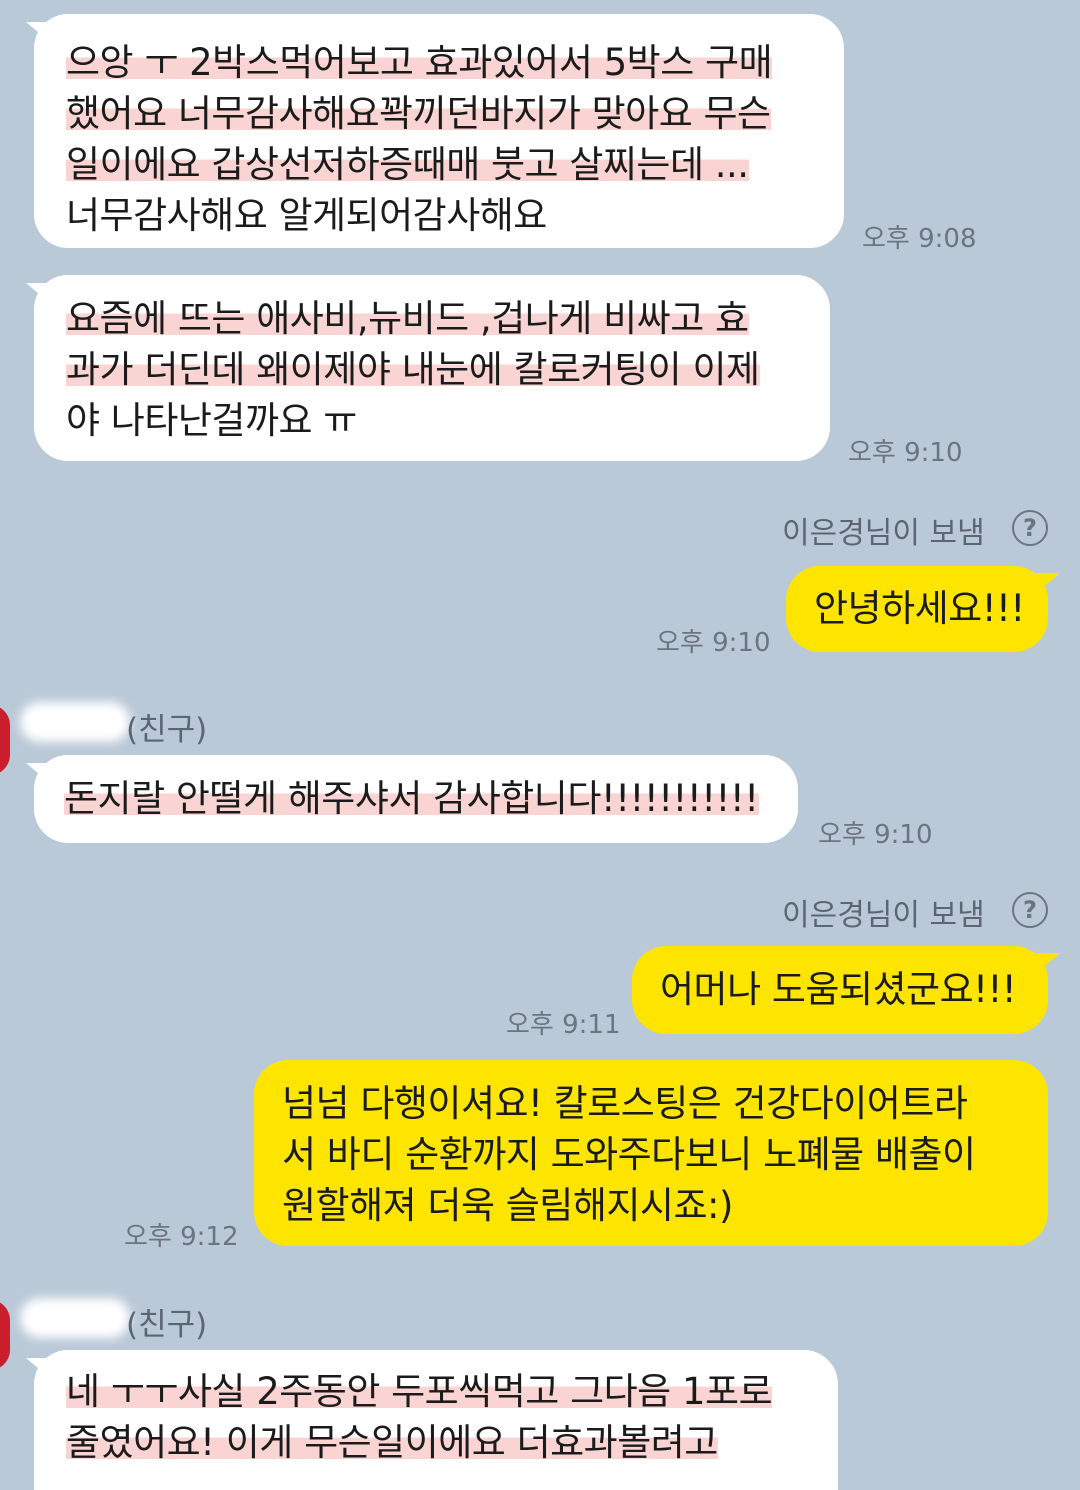 This screenshot has height=1490, width=1080. I want to click on message-text-line: 너무감사해요 알게되어감사해요, so click(306, 215).